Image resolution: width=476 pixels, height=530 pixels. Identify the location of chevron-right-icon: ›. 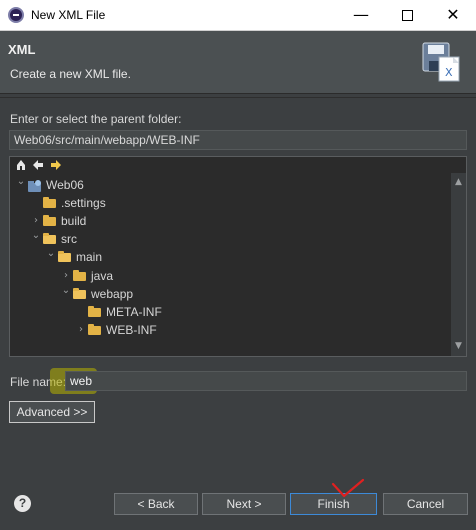
(81, 330).